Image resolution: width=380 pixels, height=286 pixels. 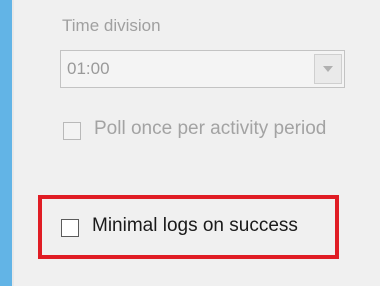 I want to click on panel-edge-divider, so click(x=13, y=143).